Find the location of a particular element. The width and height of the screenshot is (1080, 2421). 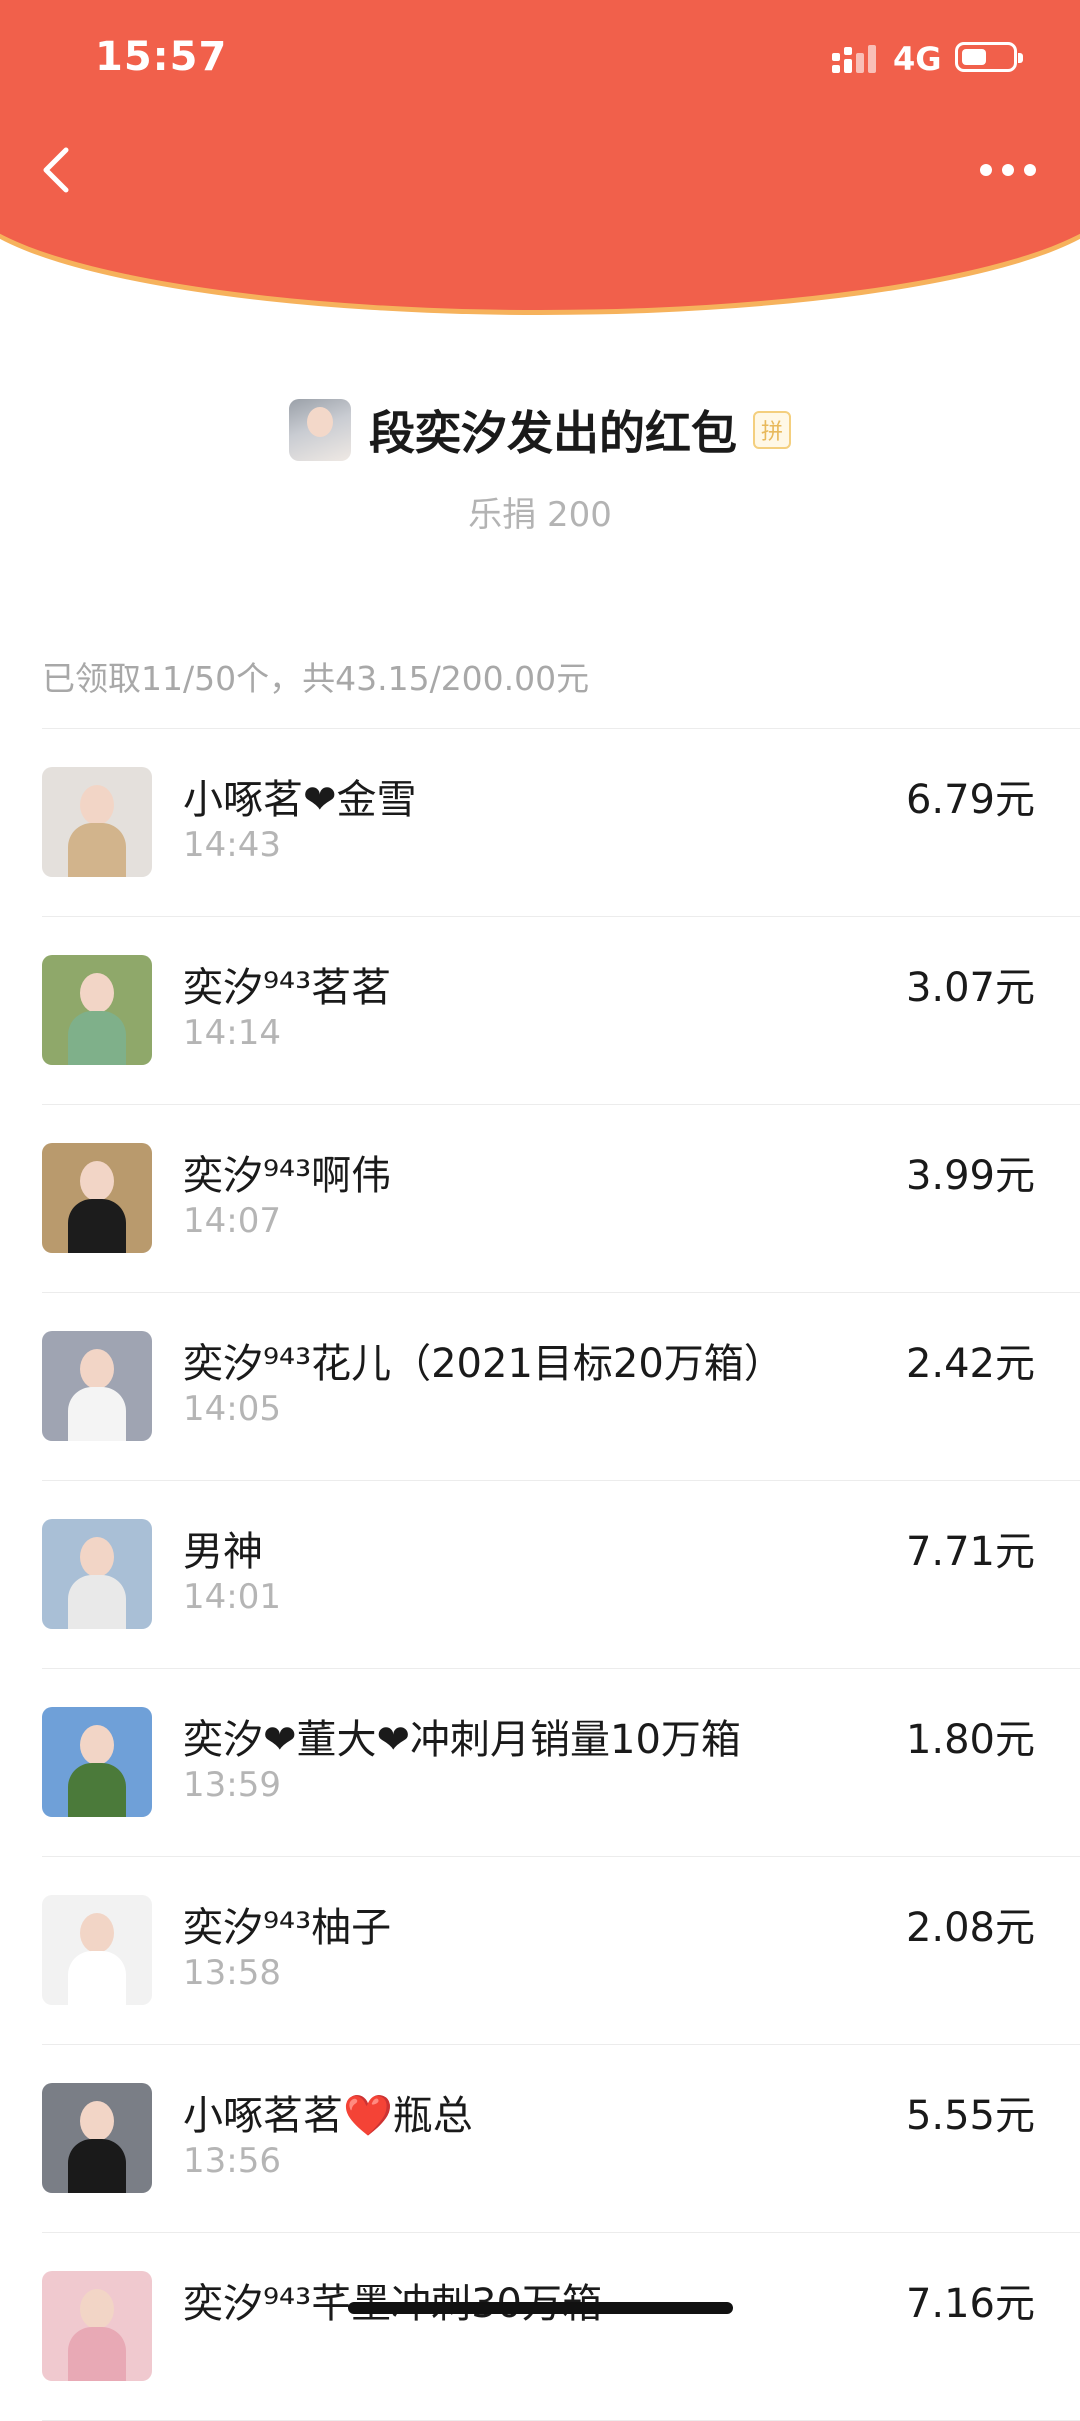

list-item: 奕汐⁹⁴³芊墨冲刺30万箱 7.16元 is located at coordinates (561, 2327).